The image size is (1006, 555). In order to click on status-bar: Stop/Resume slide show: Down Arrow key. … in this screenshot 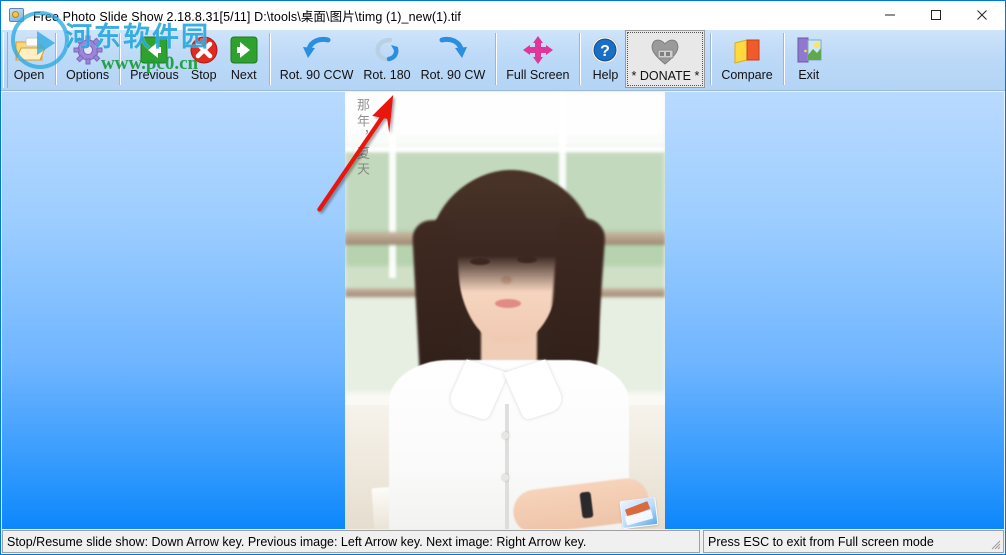, I will do `click(503, 541)`.